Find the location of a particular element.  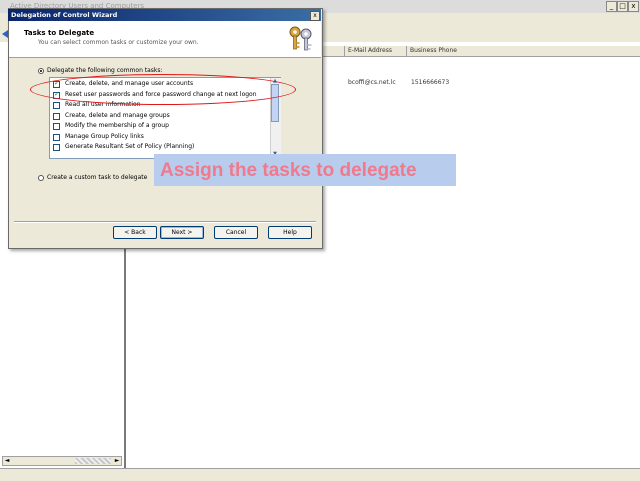

column-header-business-phone: Business Phone is located at coordinates (441, 51).